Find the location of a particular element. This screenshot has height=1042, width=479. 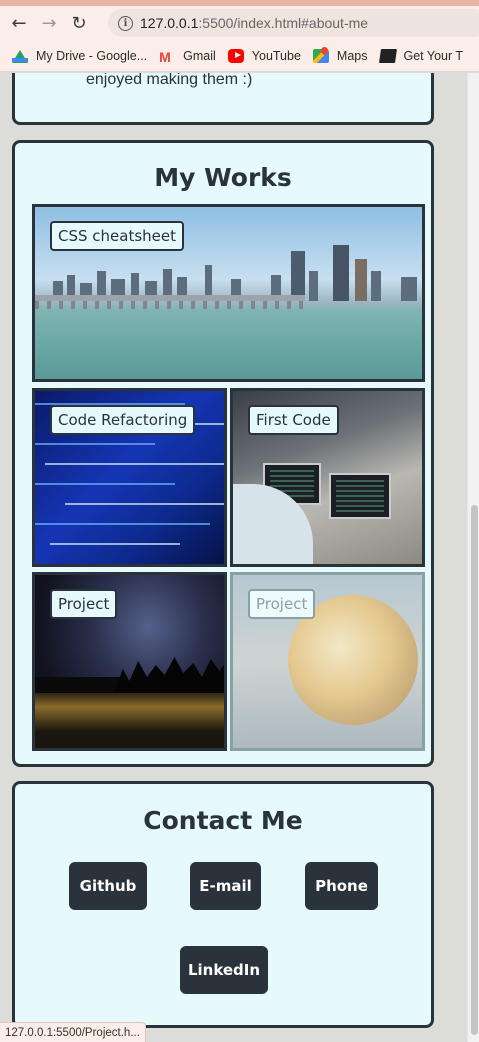

work-tile-css-cheatsheet: CSS cheatsheet is located at coordinates (228, 293).